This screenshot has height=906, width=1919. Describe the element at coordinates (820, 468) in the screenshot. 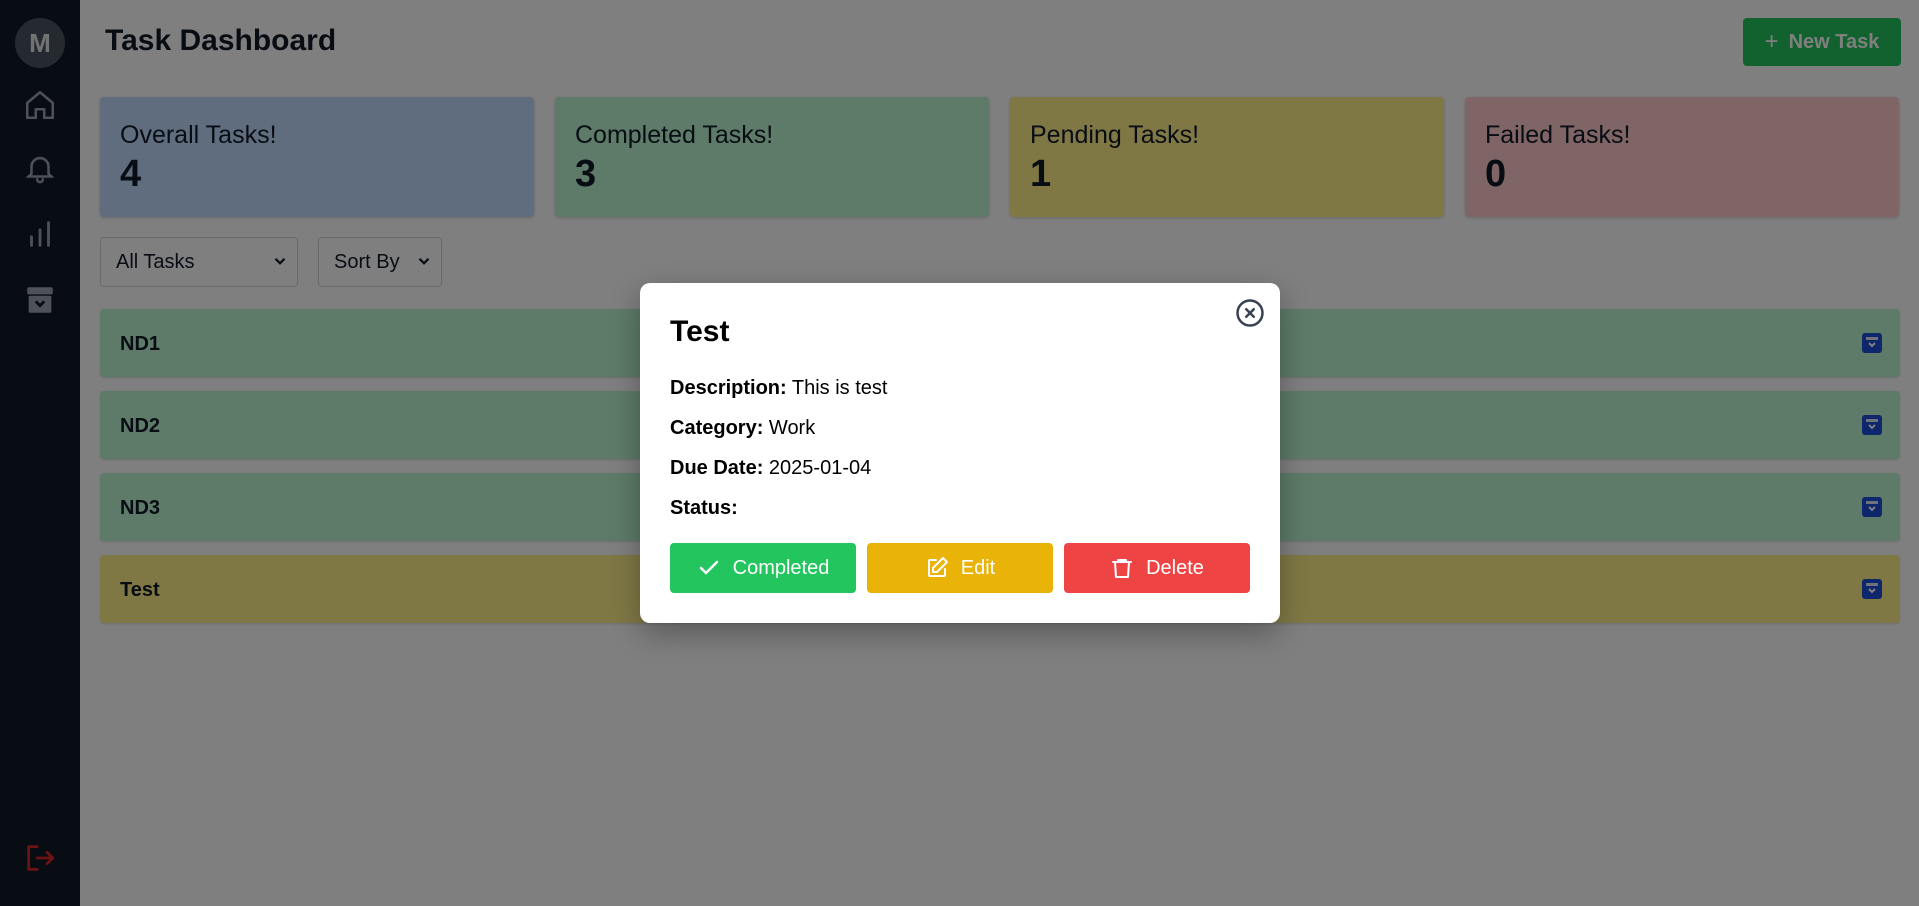

I see `due-date-value: 2025-01-04` at that location.